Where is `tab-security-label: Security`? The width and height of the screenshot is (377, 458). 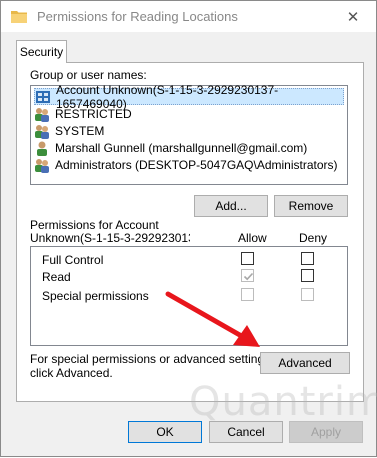
tab-security-label: Security is located at coordinates (41, 52).